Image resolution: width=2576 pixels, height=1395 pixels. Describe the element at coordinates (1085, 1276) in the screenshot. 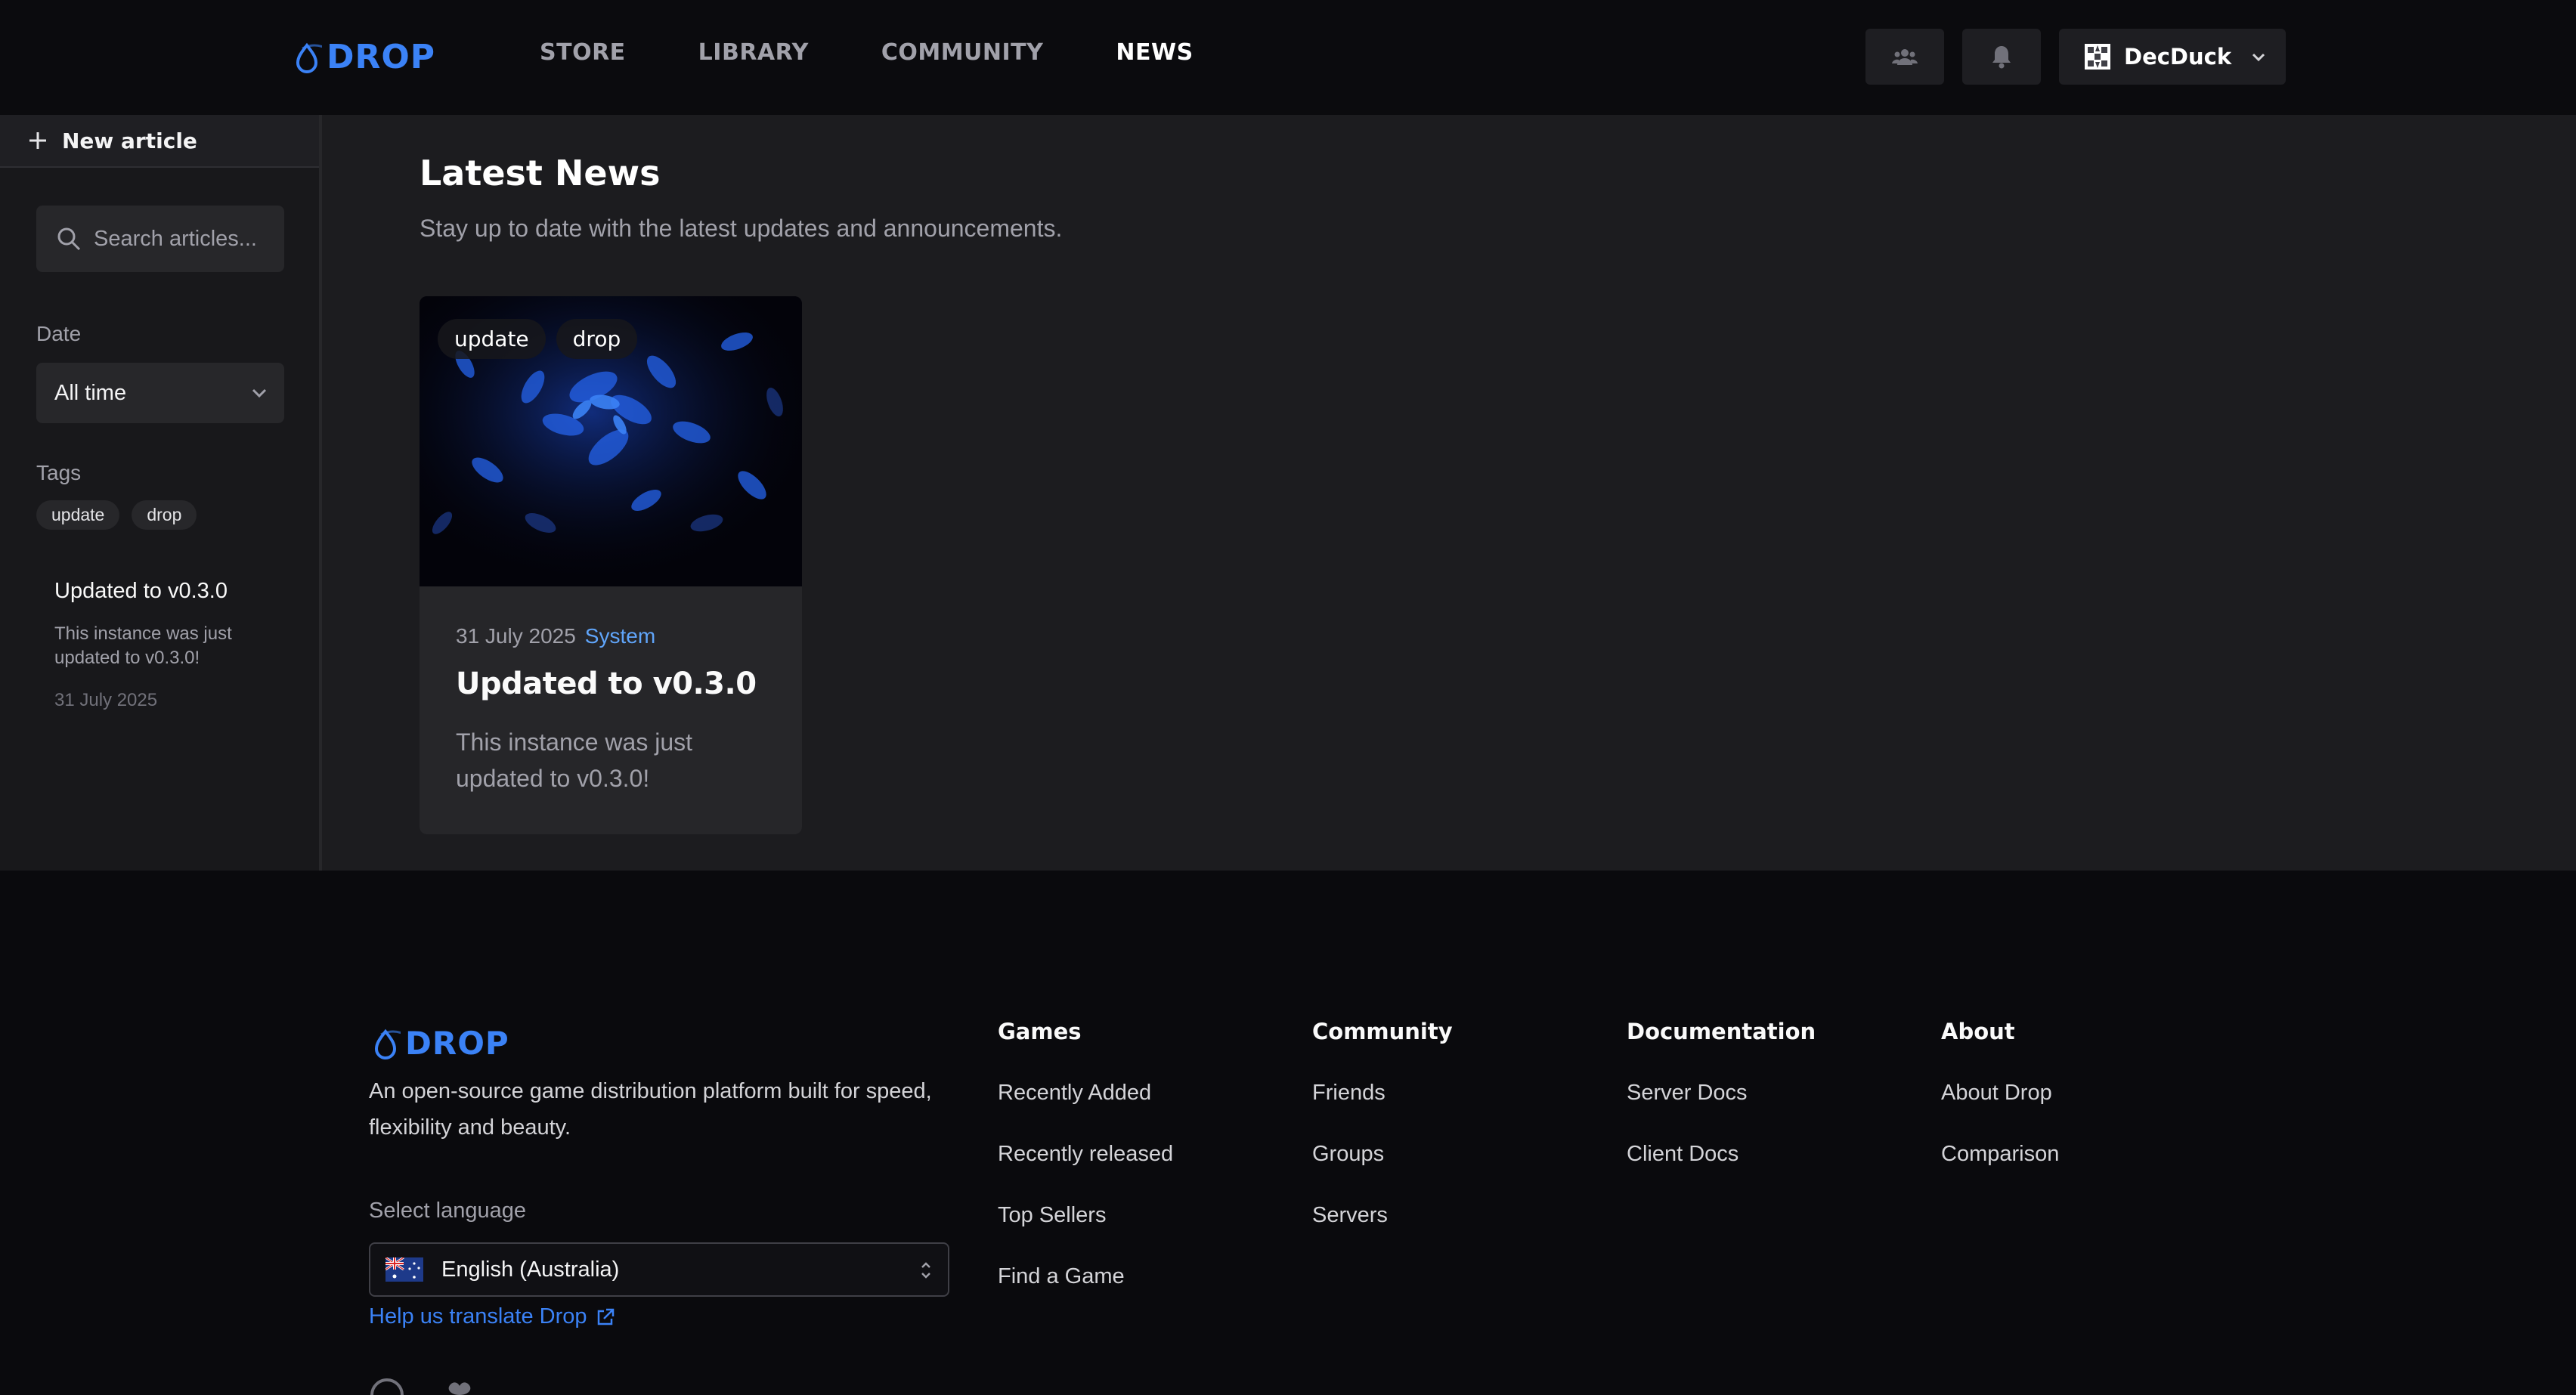

I see `footer-link: Find a Game` at that location.